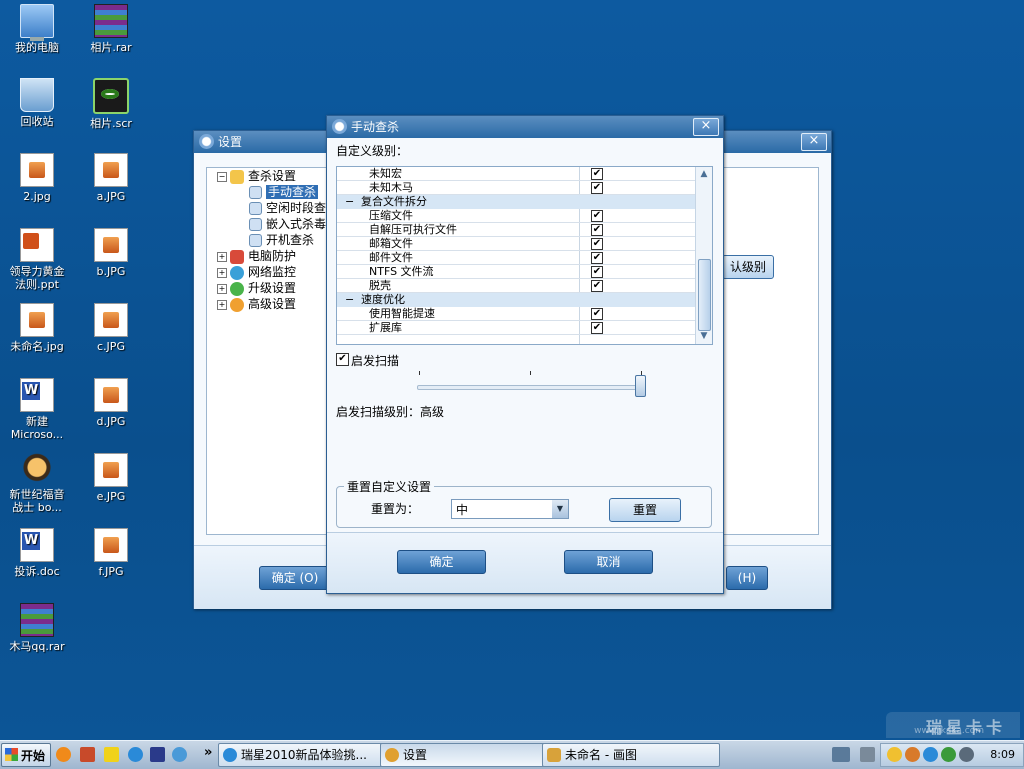  Describe the element at coordinates (256, 176) in the screenshot. I see `tree-node-scan-settings: − 查杀设置` at that location.